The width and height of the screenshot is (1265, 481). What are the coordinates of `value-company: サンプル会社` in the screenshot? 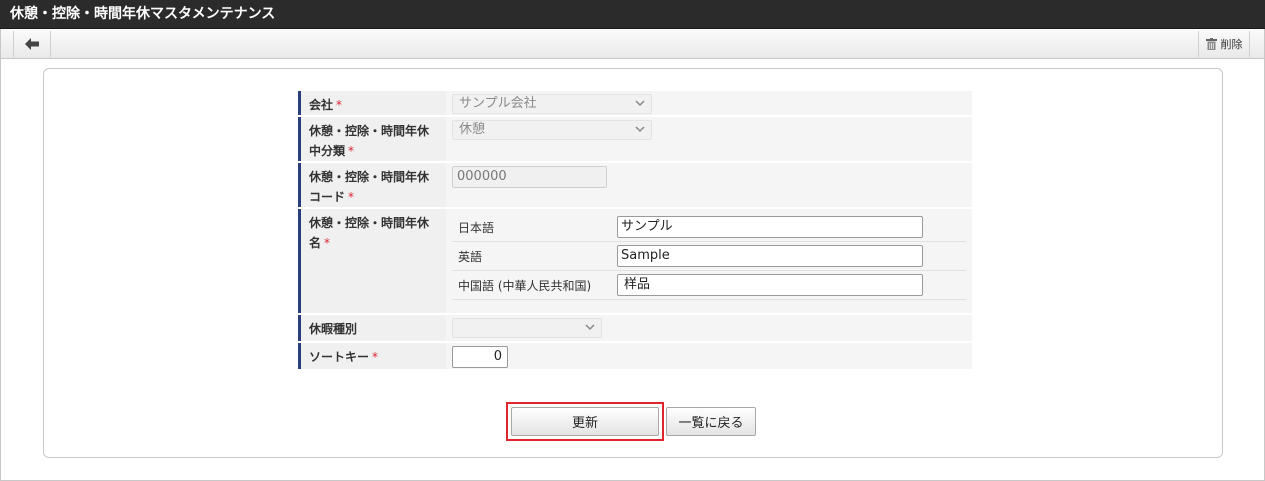 It's located at (709, 103).